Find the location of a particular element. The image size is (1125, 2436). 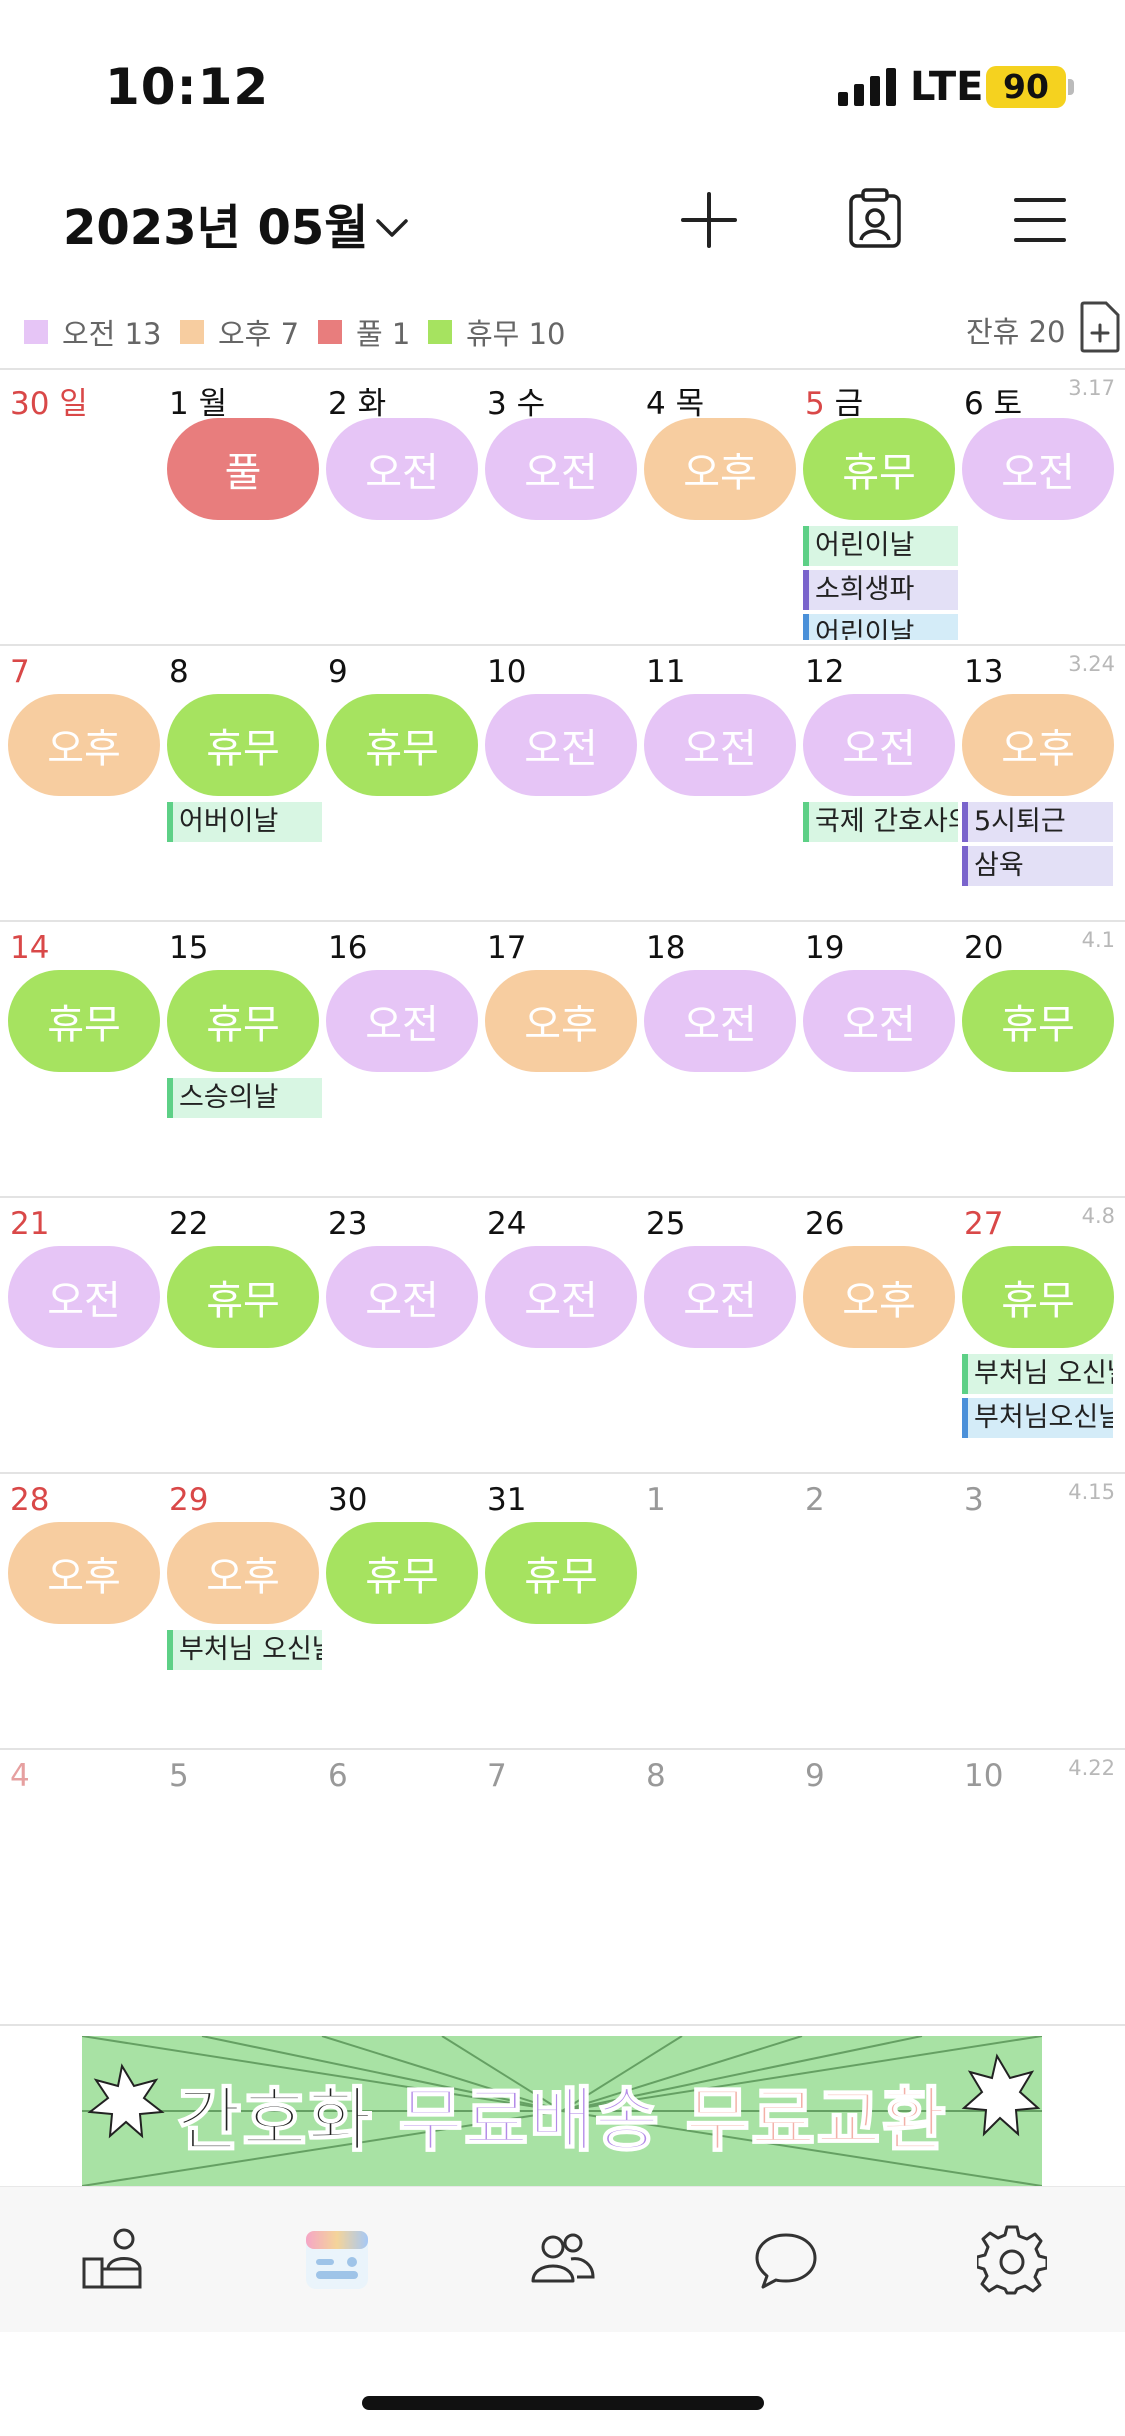

month-title: 2023년 05월 is located at coordinates (215, 223).